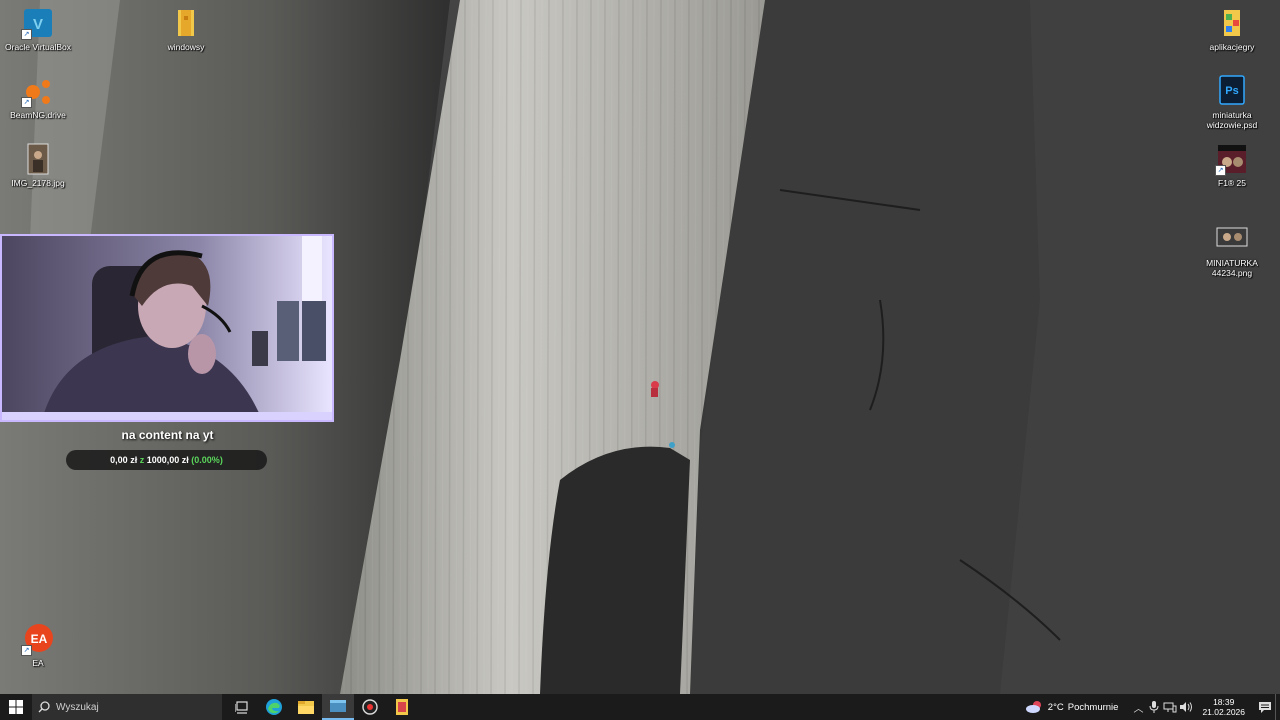  Describe the element at coordinates (44, 707) in the screenshot. I see `search-icon` at that location.